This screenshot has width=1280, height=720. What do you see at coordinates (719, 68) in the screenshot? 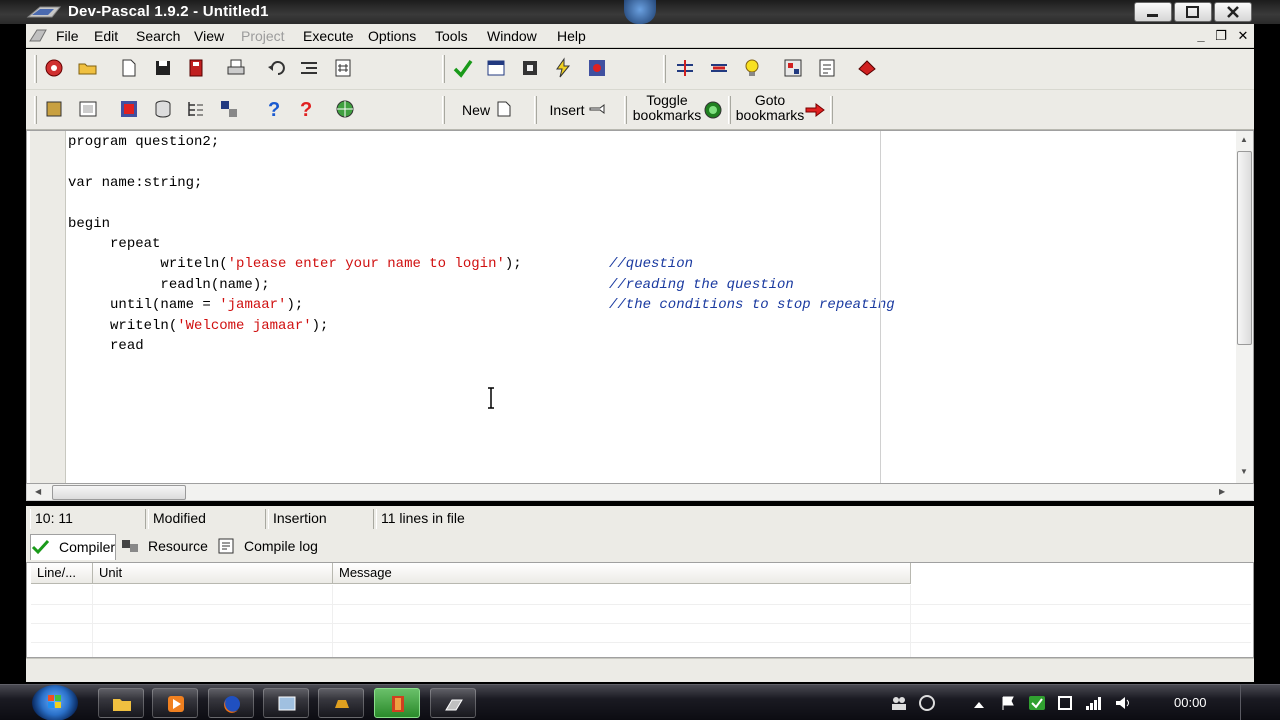
I see `remove-from-project-icon` at bounding box center [719, 68].